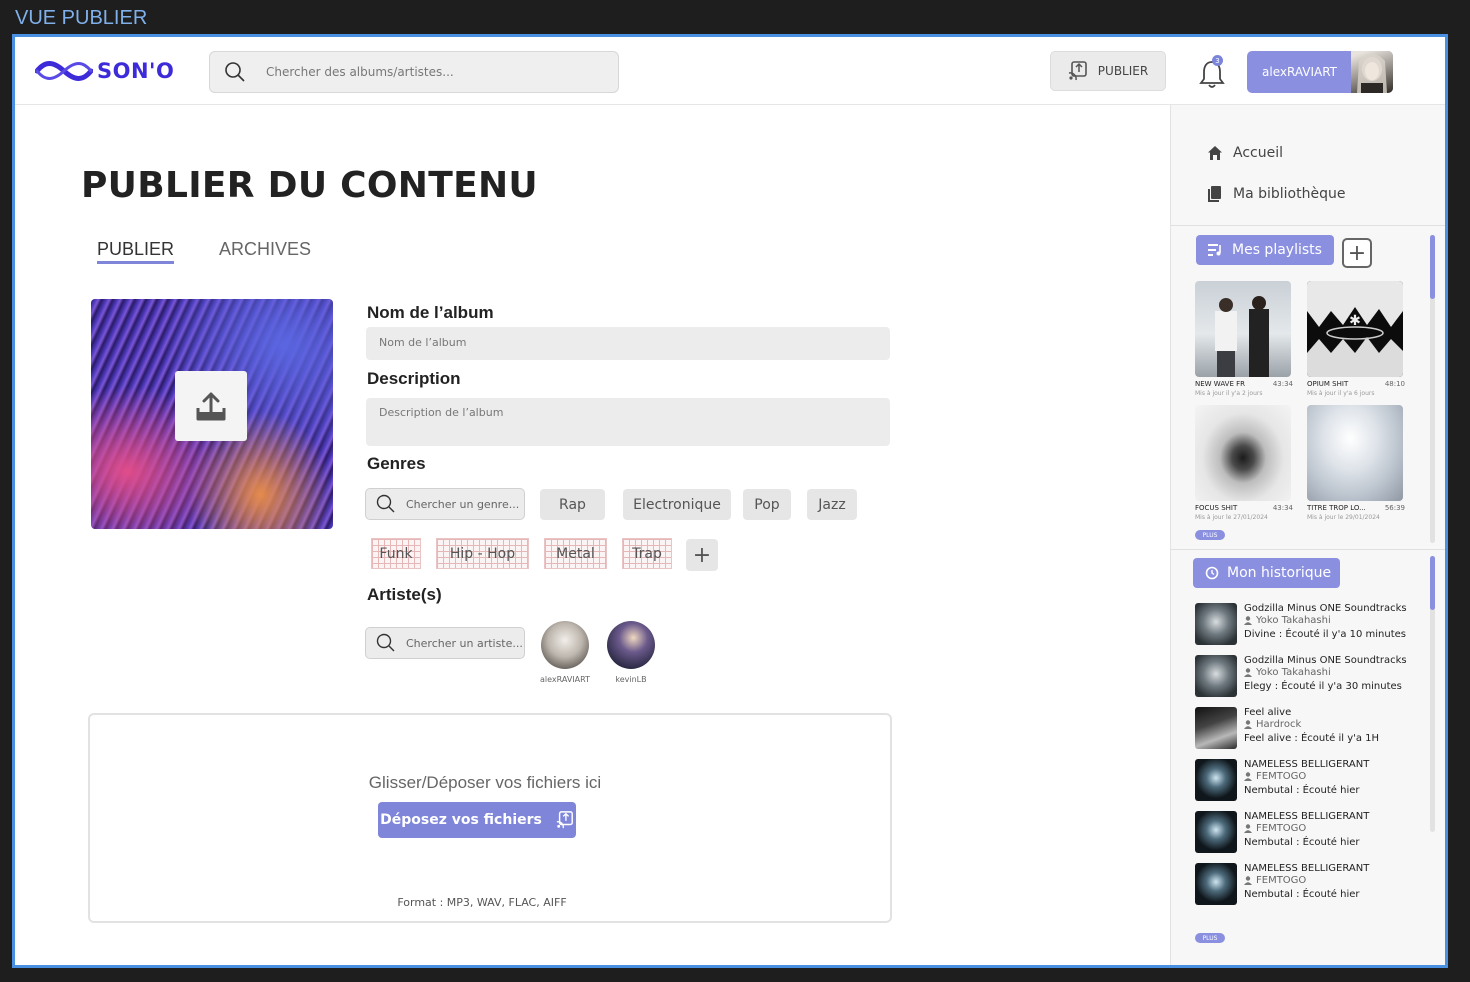 The image size is (1470, 982). Describe the element at coordinates (628, 343) in the screenshot. I see `album-name-field: Nom de l’album` at that location.